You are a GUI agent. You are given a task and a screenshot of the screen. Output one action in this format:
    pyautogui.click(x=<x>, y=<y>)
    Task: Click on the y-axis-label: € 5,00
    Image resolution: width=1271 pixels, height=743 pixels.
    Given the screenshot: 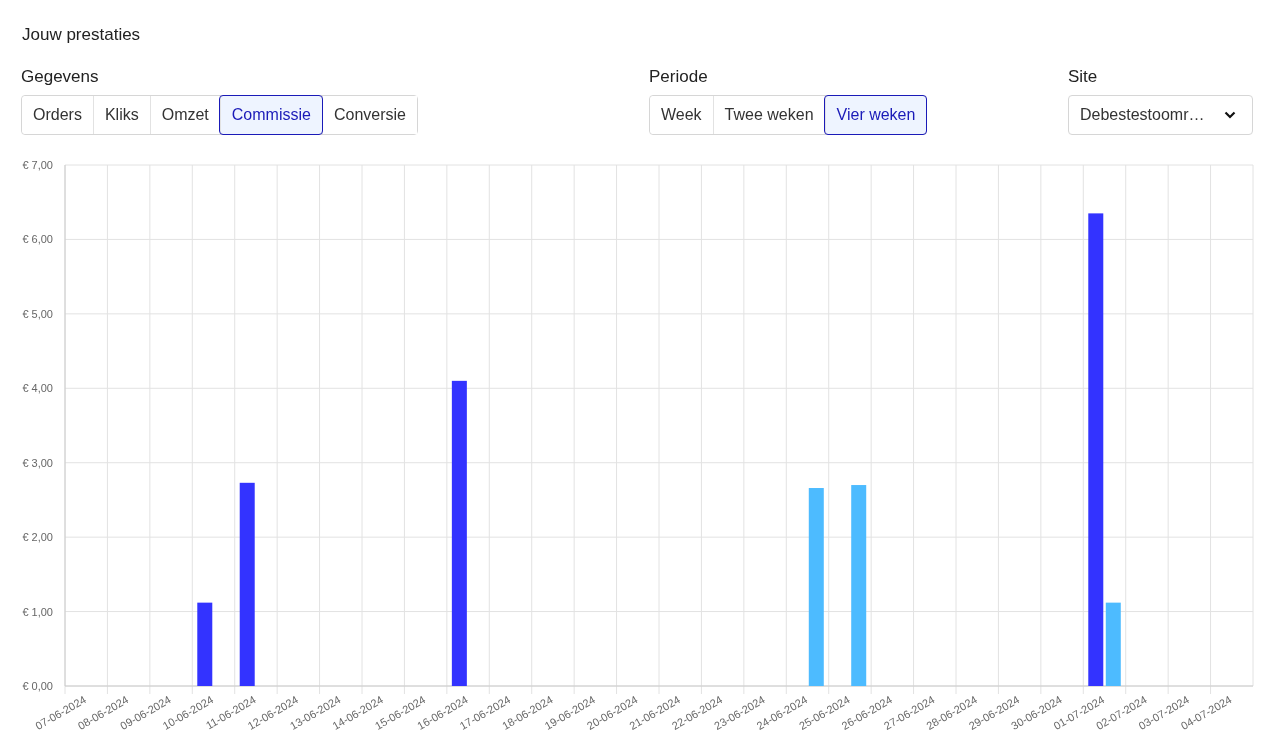 What is the action you would take?
    pyautogui.click(x=37, y=313)
    